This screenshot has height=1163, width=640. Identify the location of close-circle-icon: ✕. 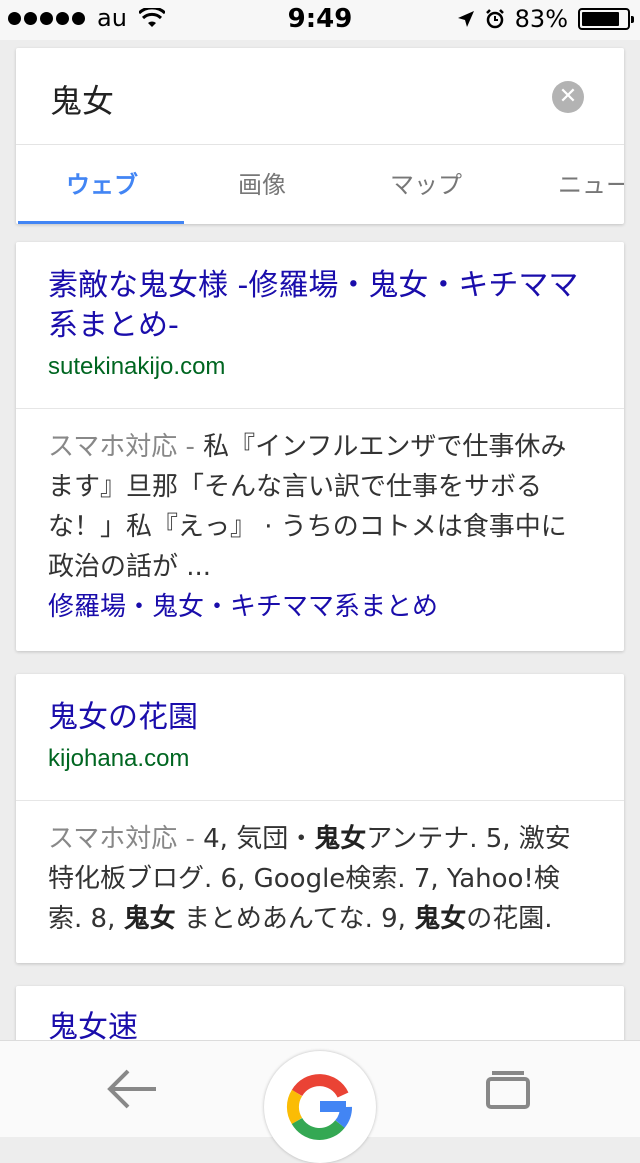
(568, 97).